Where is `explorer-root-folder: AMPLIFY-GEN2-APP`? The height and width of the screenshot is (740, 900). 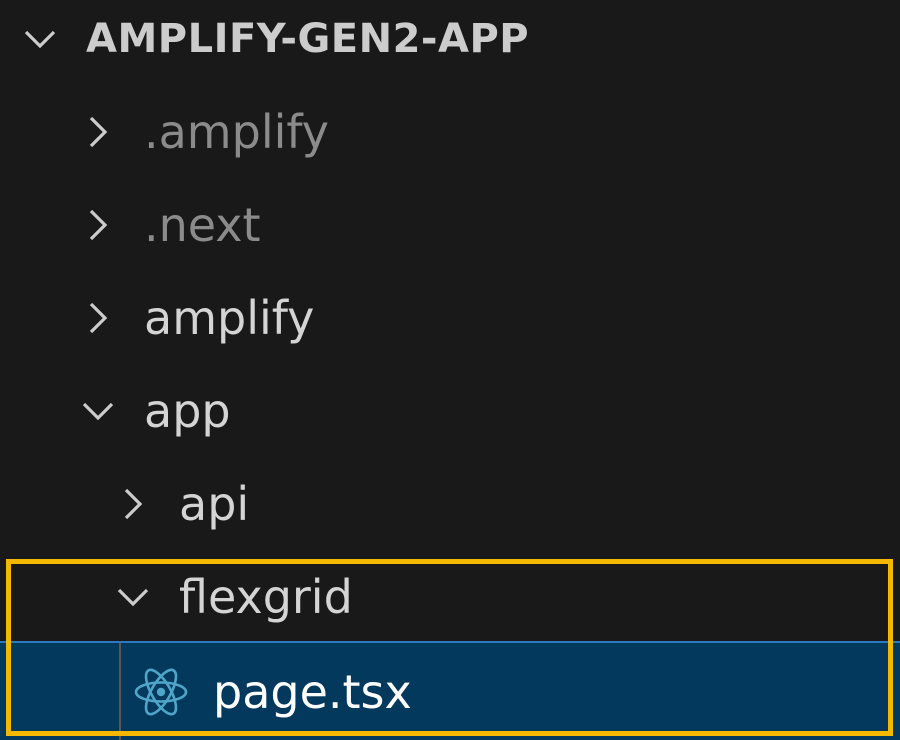
explorer-root-folder: AMPLIFY-GEN2-APP is located at coordinates (450, 42).